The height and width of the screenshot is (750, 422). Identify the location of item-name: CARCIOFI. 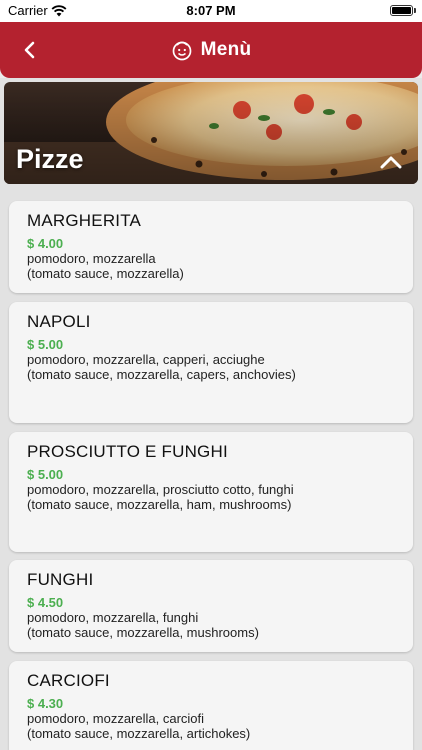
(68, 680).